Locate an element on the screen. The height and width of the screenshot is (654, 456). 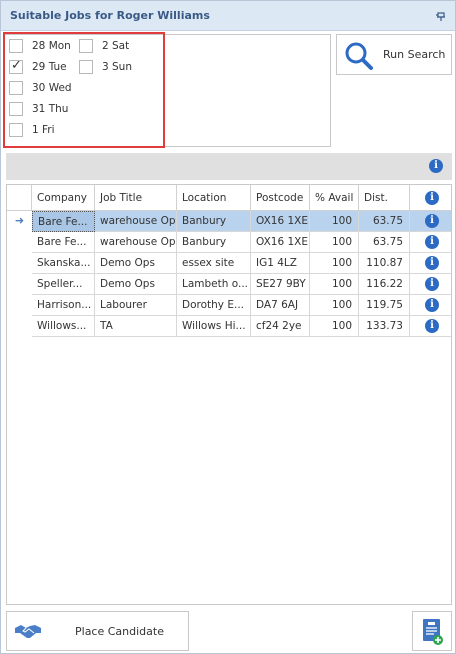
column-header-info: i is located at coordinates (430, 198).